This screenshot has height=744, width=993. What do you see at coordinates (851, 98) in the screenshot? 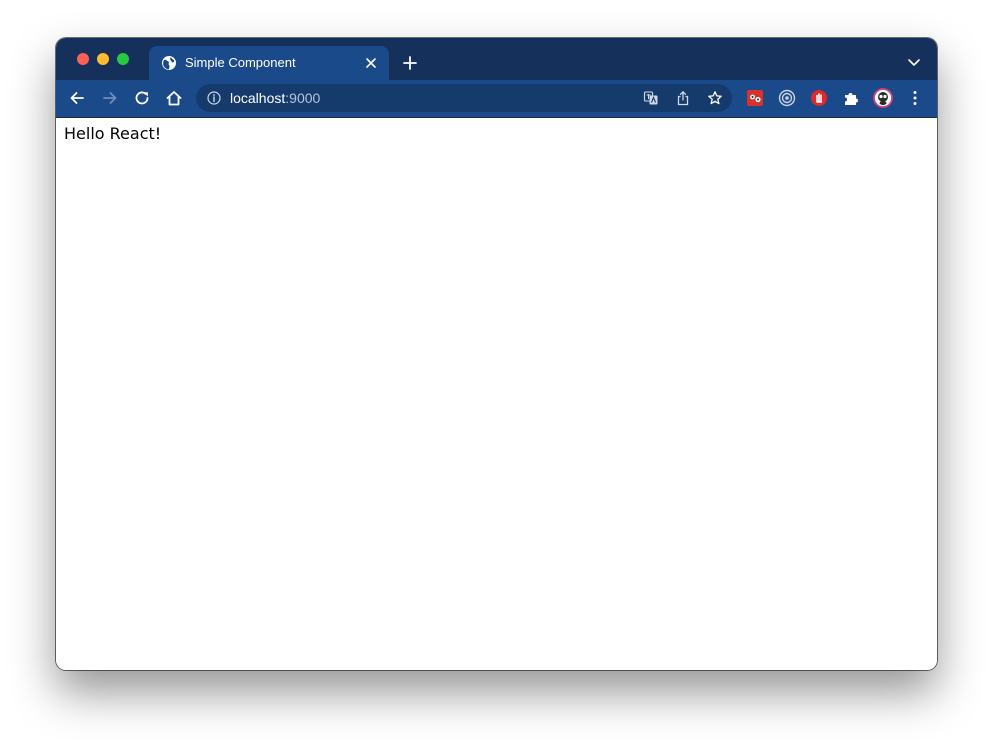
I see `puzzle-icon` at bounding box center [851, 98].